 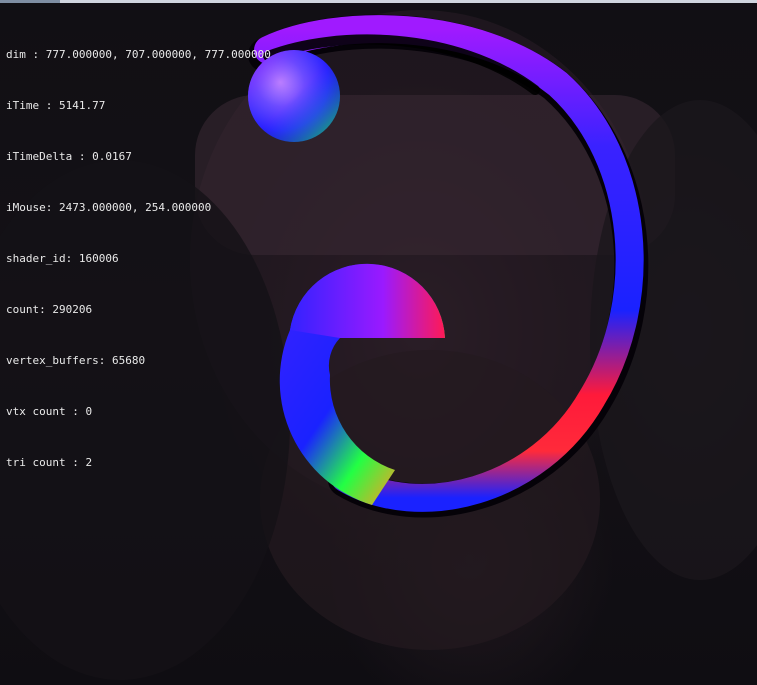 What do you see at coordinates (49, 309) in the screenshot?
I see `overlay-count: count: 290206` at bounding box center [49, 309].